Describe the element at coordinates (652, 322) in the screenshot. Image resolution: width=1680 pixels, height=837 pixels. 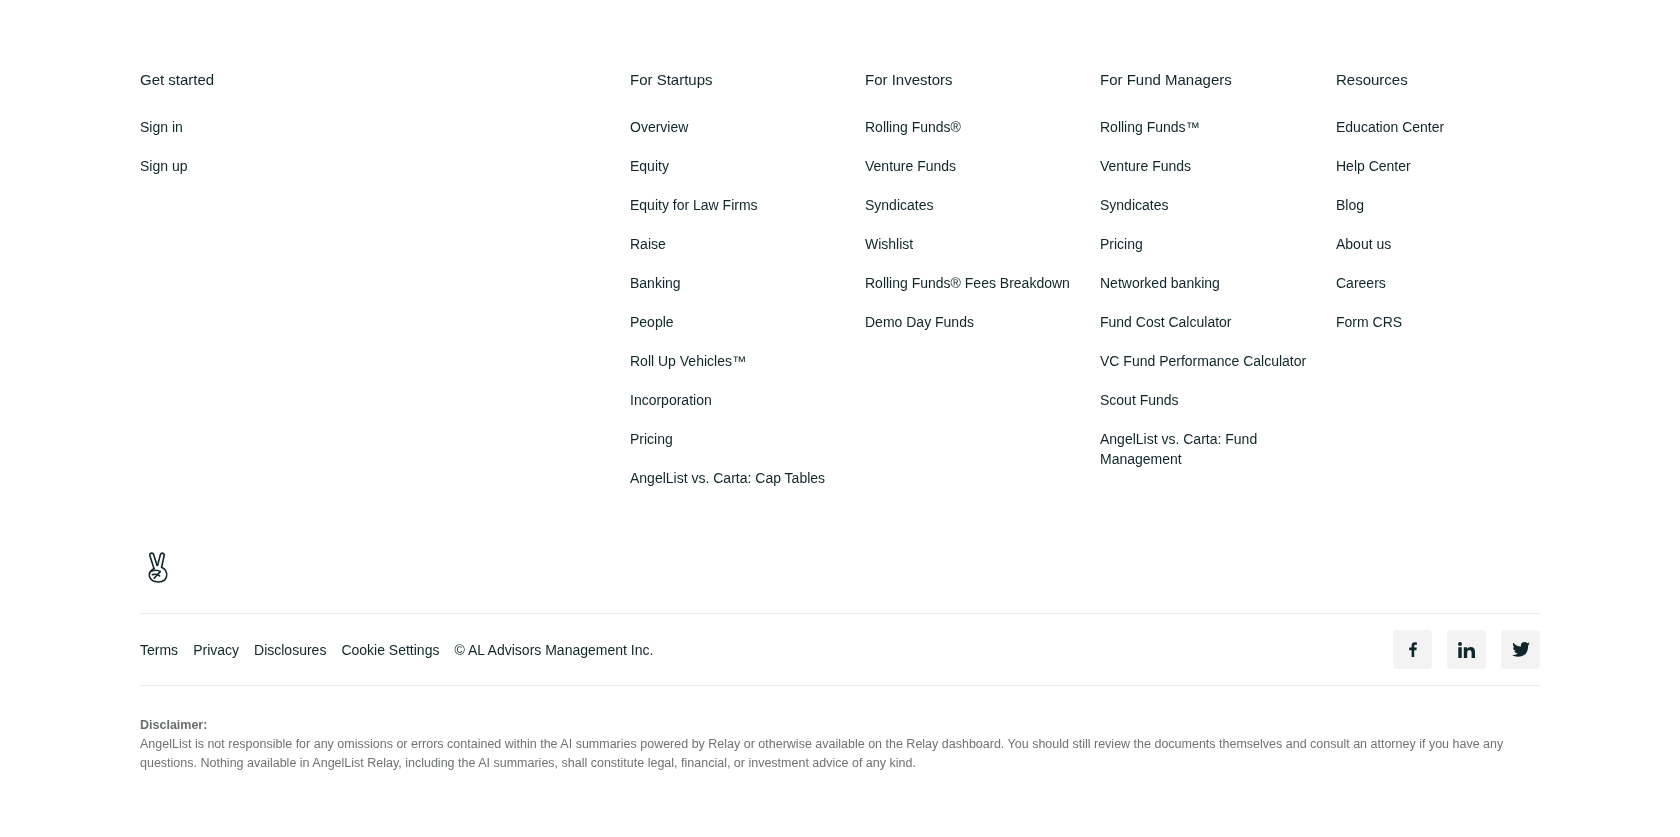
I see `footer-link: People` at that location.